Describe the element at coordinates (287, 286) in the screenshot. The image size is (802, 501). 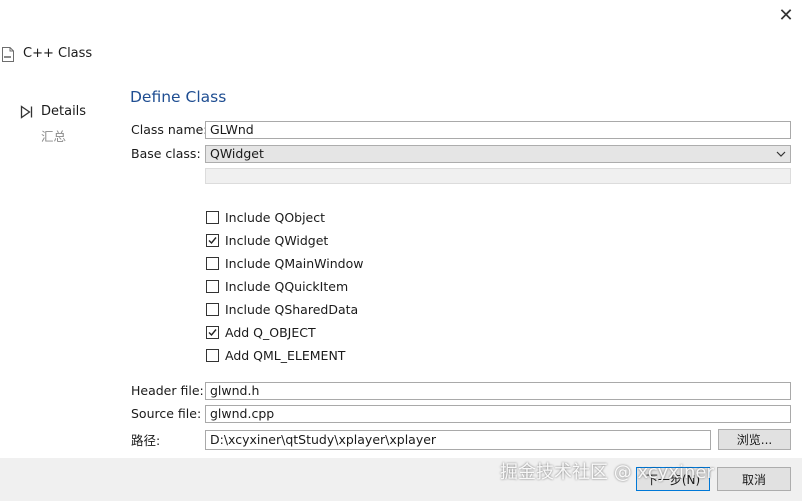
I see `checkbox-label: Include QQuickItem` at that location.